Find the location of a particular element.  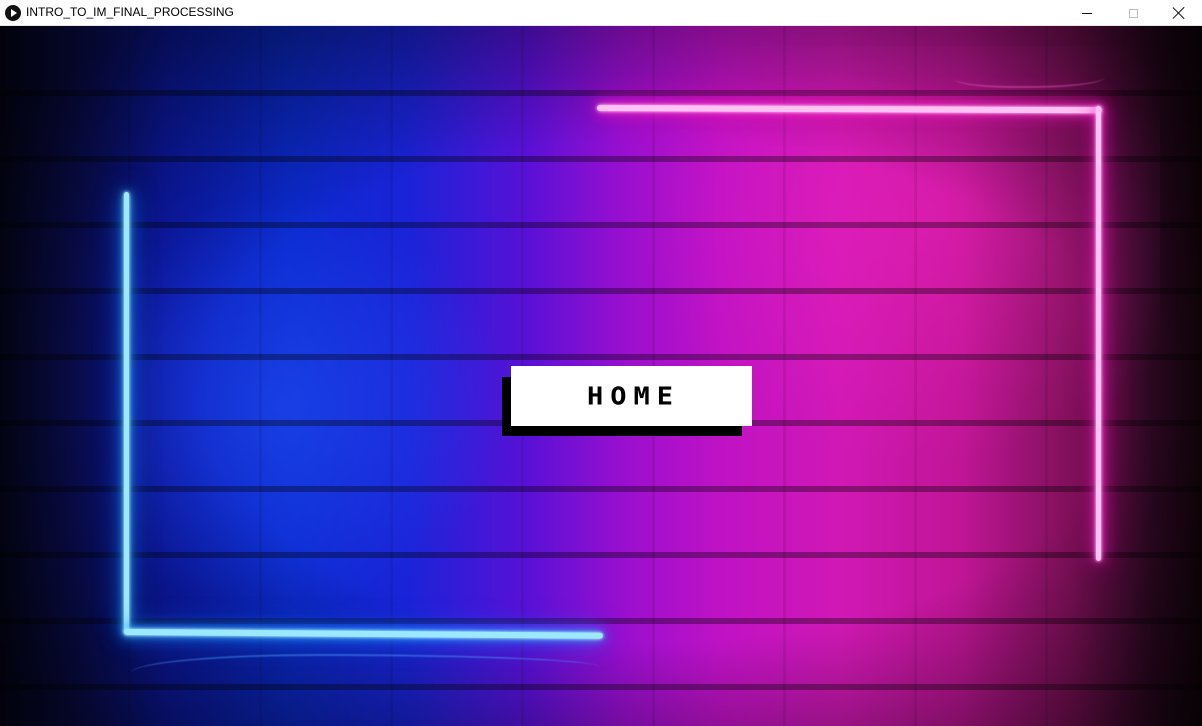

close-button is located at coordinates (1179, 13).